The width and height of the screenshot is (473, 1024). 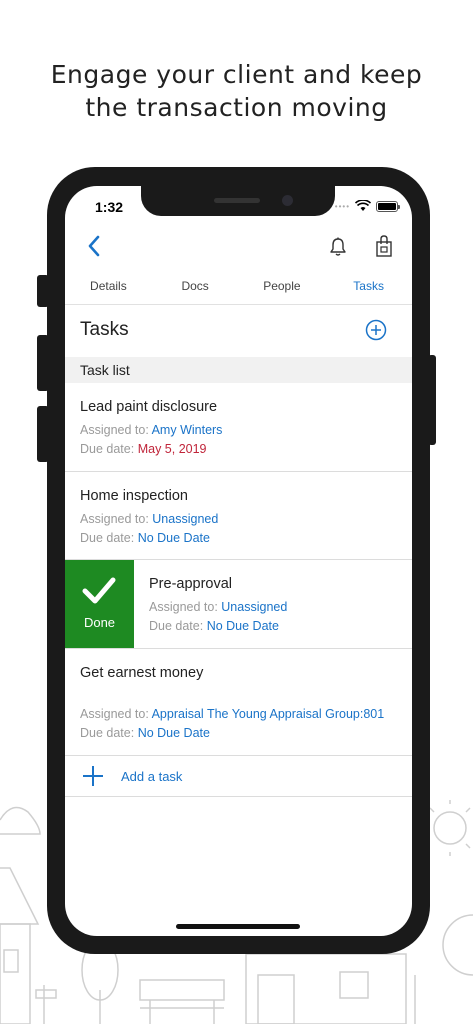 I want to click on task-list-header: Task list, so click(x=238, y=370).